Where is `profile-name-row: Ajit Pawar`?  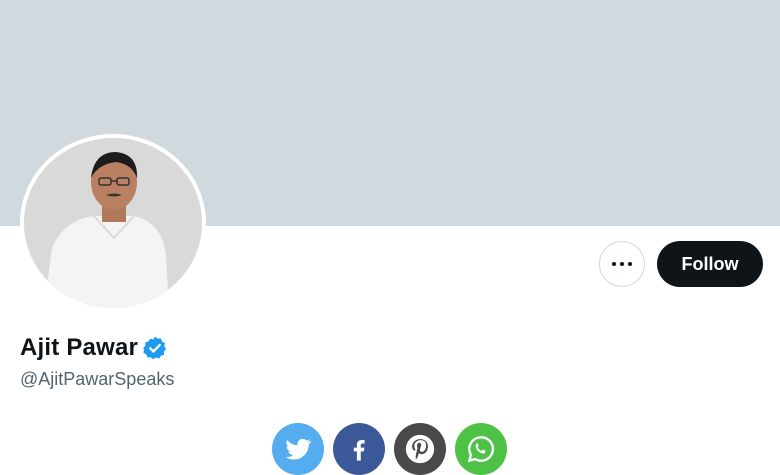
profile-name-row: Ajit Pawar is located at coordinates (94, 348).